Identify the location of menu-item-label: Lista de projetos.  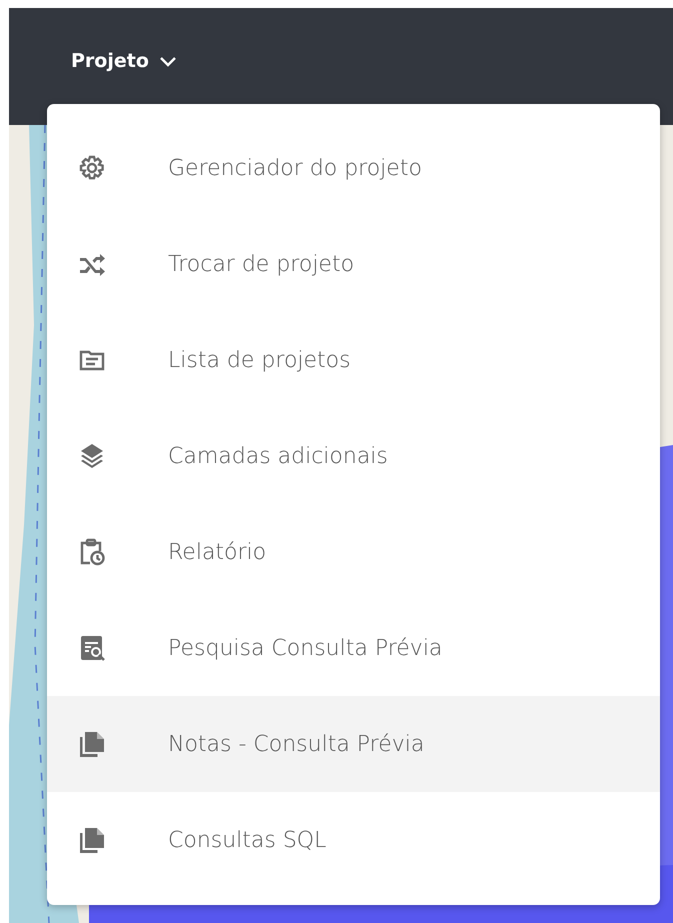
(259, 360).